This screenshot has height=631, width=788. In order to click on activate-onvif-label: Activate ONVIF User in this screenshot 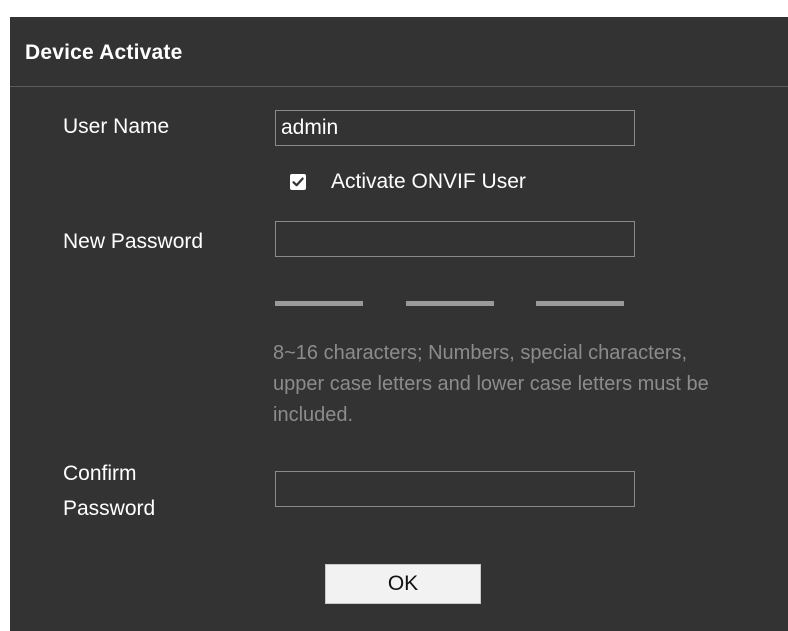, I will do `click(428, 182)`.